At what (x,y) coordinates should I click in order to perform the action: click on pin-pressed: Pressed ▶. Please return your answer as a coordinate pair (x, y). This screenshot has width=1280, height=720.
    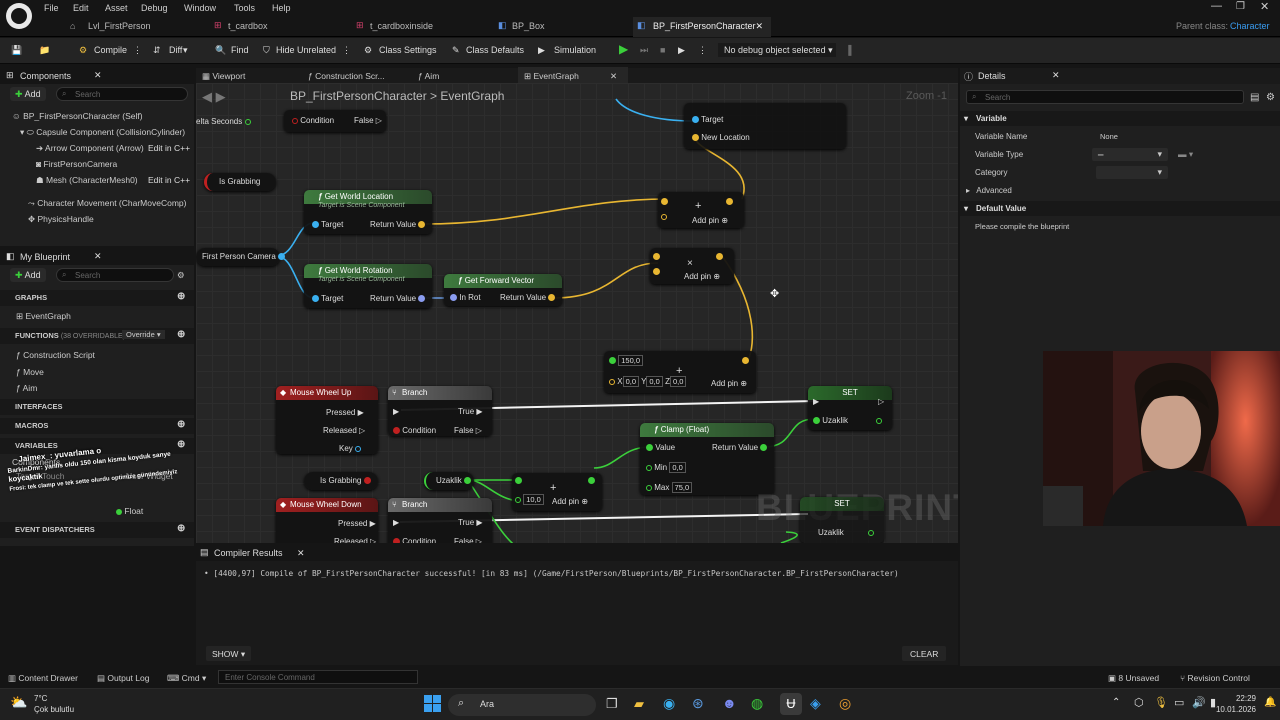
    Looking at the image, I should click on (345, 412).